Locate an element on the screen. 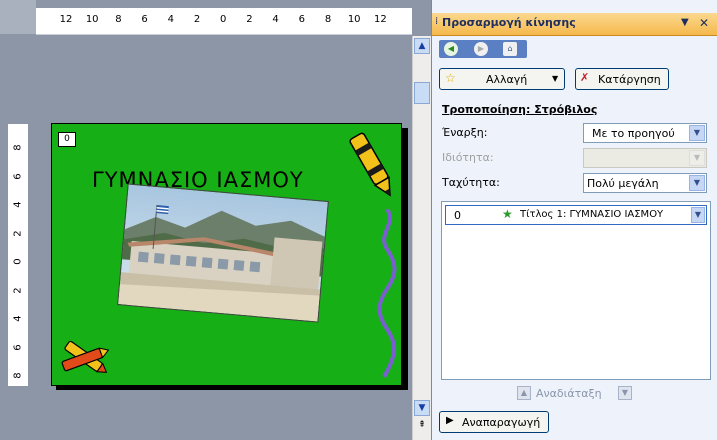 This screenshot has height=440, width=717. pane-top-strip is located at coordinates (574, 6).